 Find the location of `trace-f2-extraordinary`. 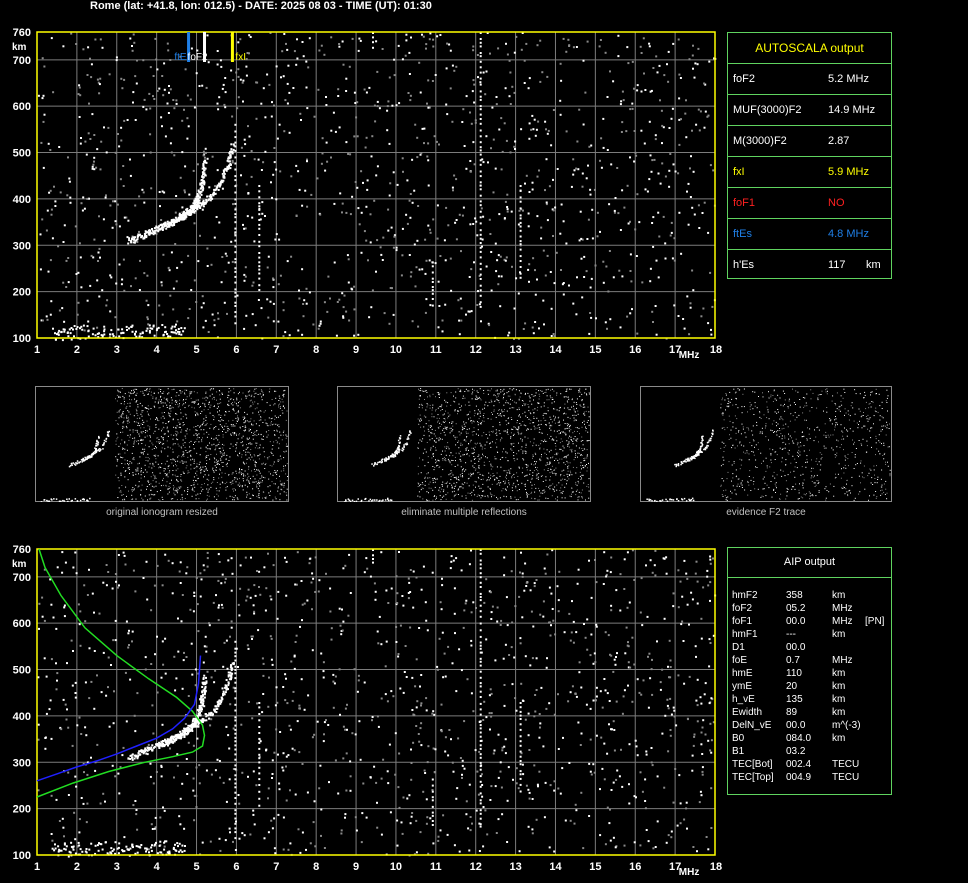

trace-f2-extraordinary is located at coordinates (170, 223).